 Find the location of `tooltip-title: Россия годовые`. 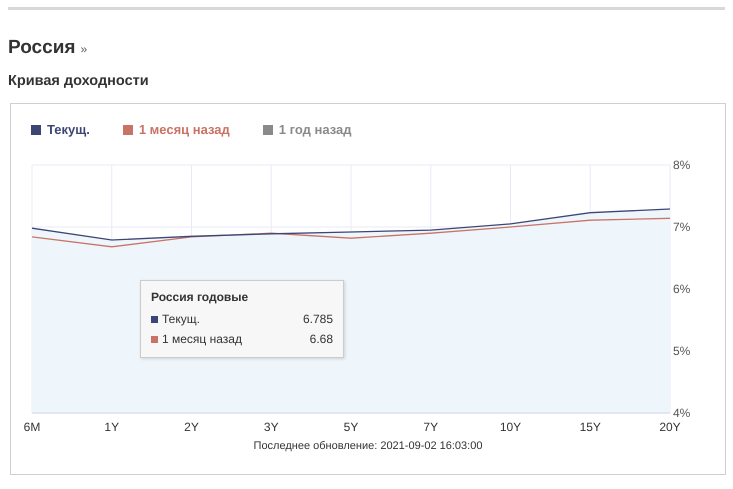

tooltip-title: Россия годовые is located at coordinates (200, 297).